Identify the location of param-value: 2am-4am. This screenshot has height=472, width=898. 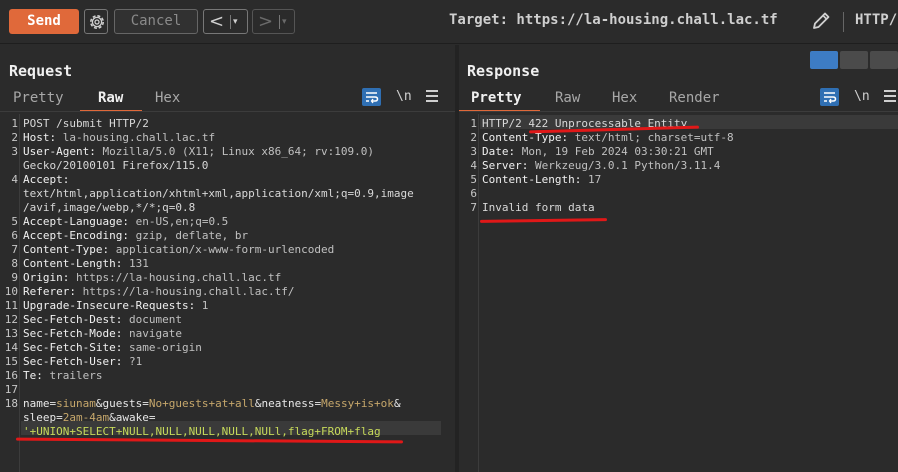
(86, 417).